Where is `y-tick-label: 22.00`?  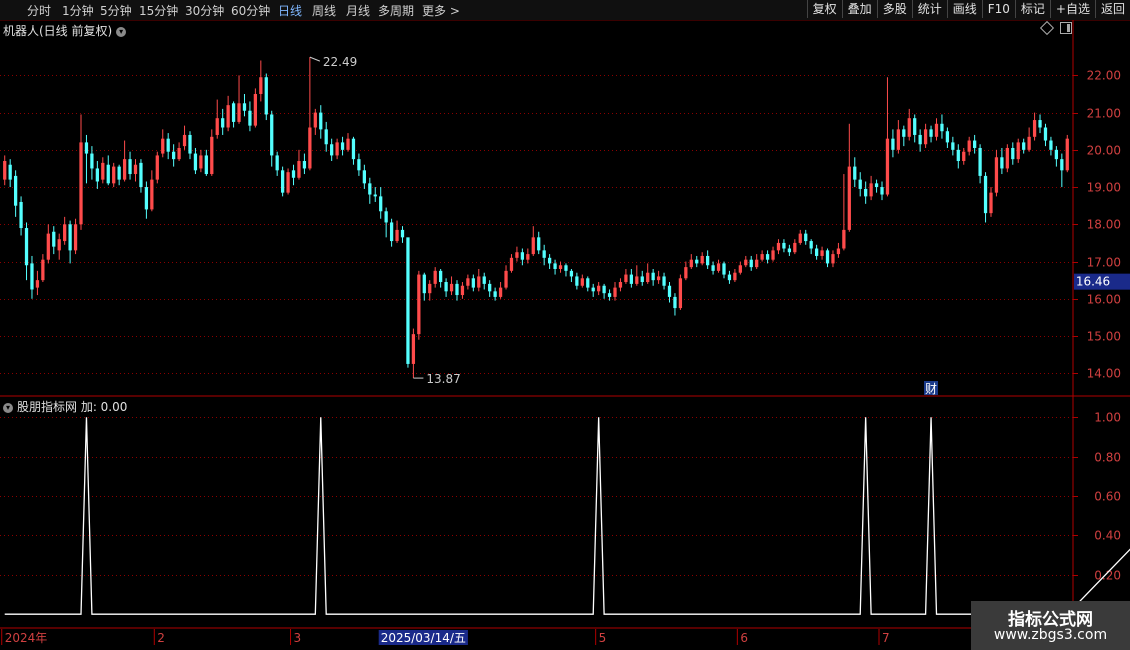
y-tick-label: 22.00 is located at coordinates (1104, 76).